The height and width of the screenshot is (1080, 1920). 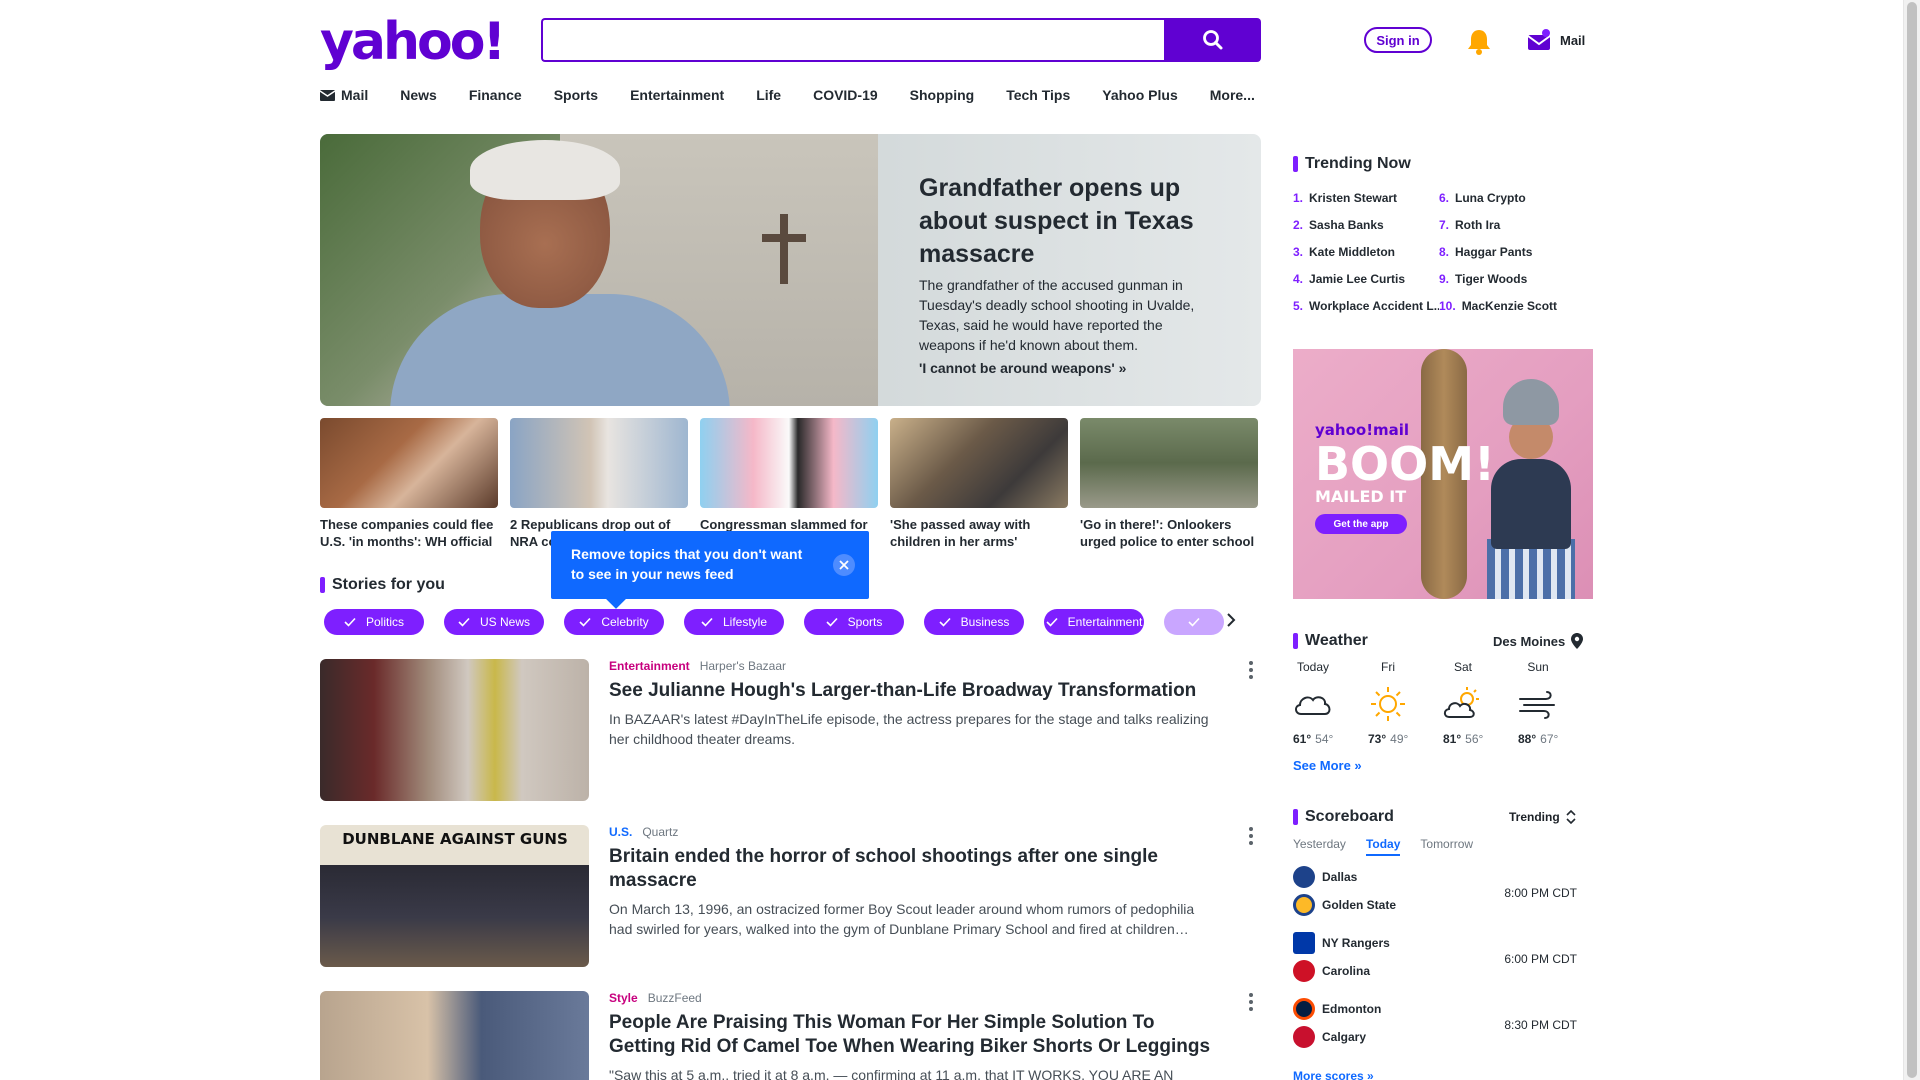 What do you see at coordinates (413, 42) in the screenshot?
I see `yahoo-logo: yahoo!` at bounding box center [413, 42].